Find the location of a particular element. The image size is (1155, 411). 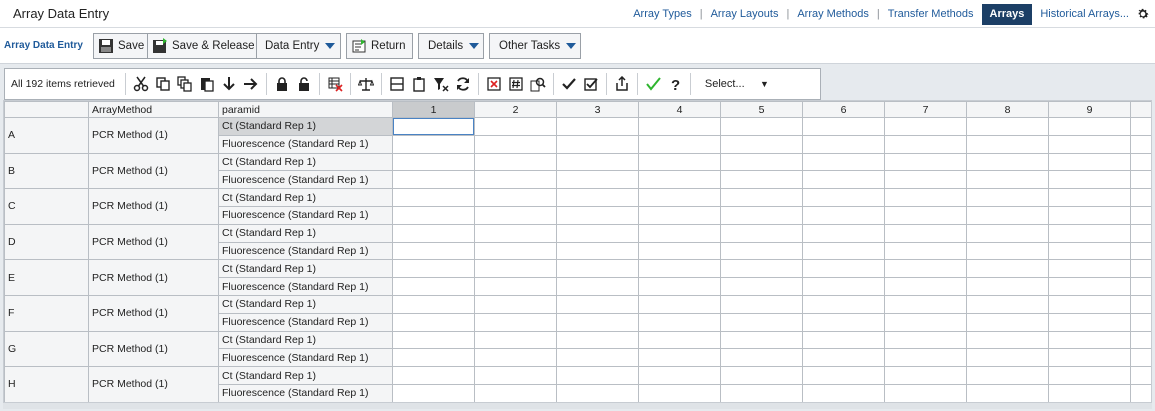

gear-icon is located at coordinates (1143, 14).